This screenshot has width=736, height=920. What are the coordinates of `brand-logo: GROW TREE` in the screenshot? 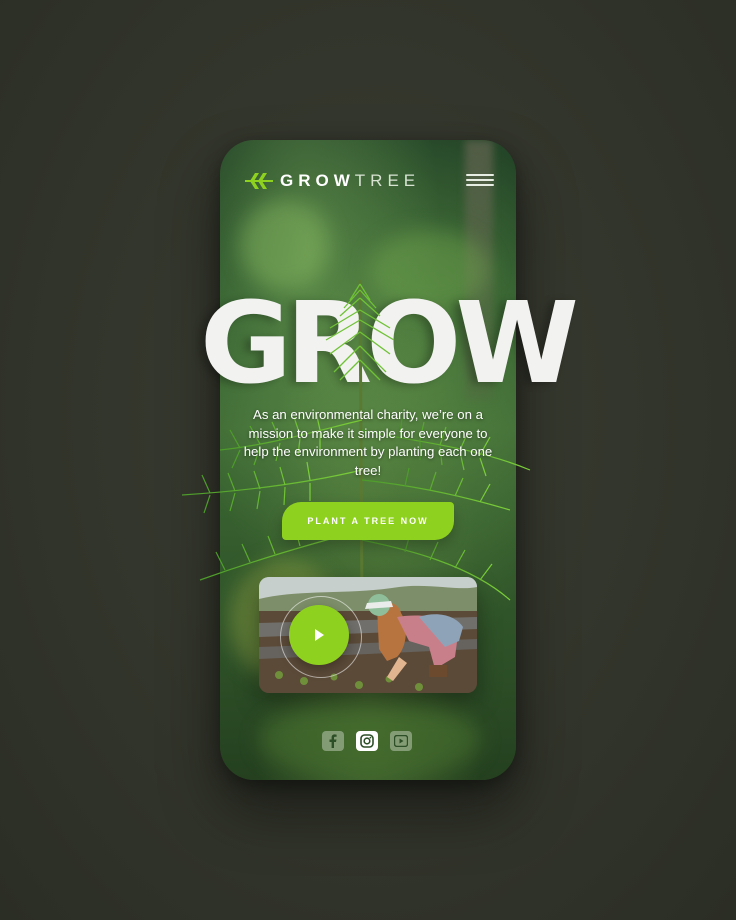 It's located at (350, 181).